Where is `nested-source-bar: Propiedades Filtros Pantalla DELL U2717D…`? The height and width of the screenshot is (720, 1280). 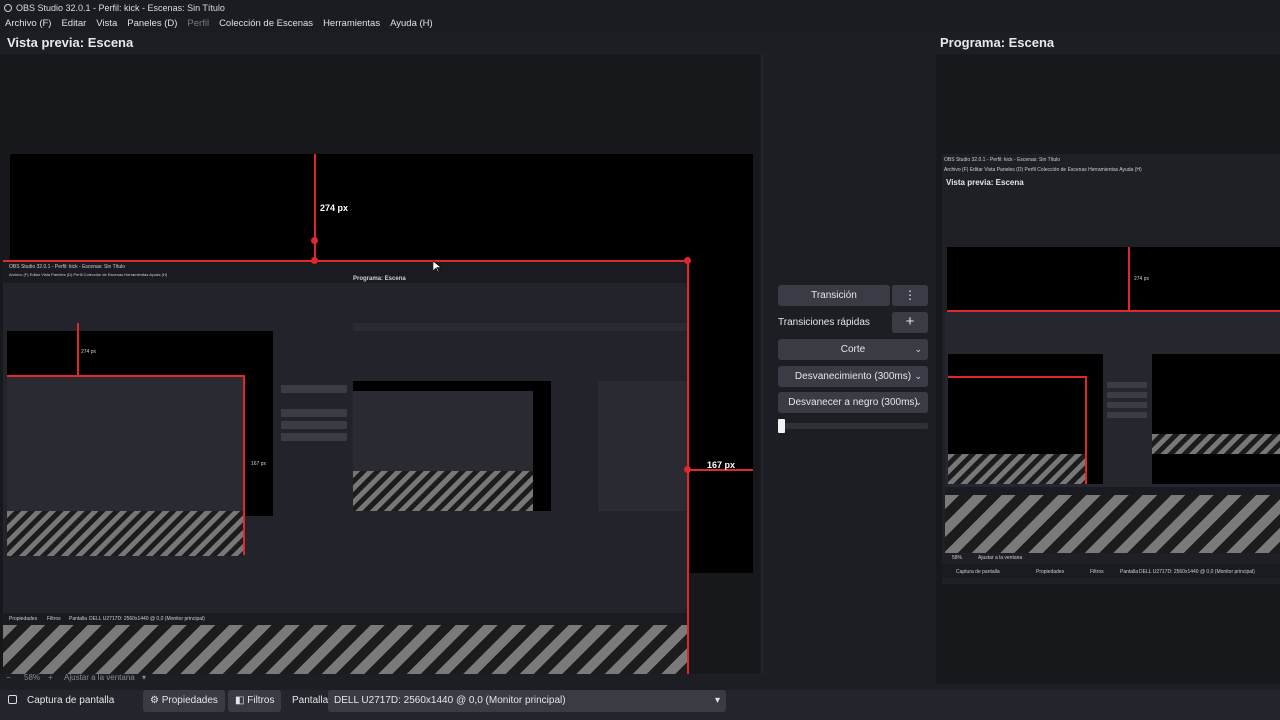 nested-source-bar: Propiedades Filtros Pantalla DELL U2717D… is located at coordinates (345, 619).